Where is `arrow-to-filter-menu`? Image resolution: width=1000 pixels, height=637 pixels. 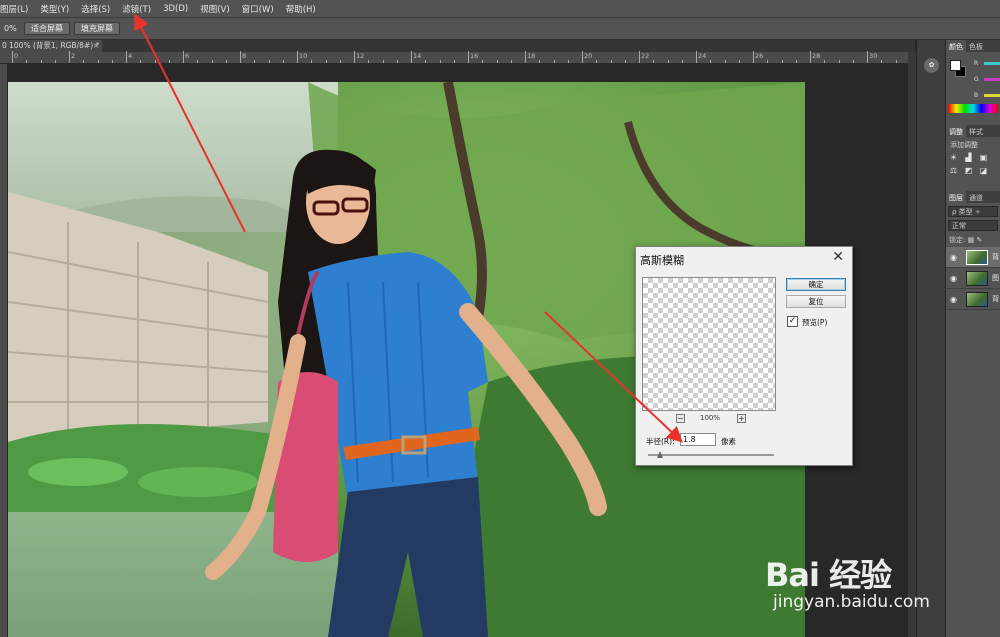 arrow-to-filter-menu is located at coordinates (190, 123).